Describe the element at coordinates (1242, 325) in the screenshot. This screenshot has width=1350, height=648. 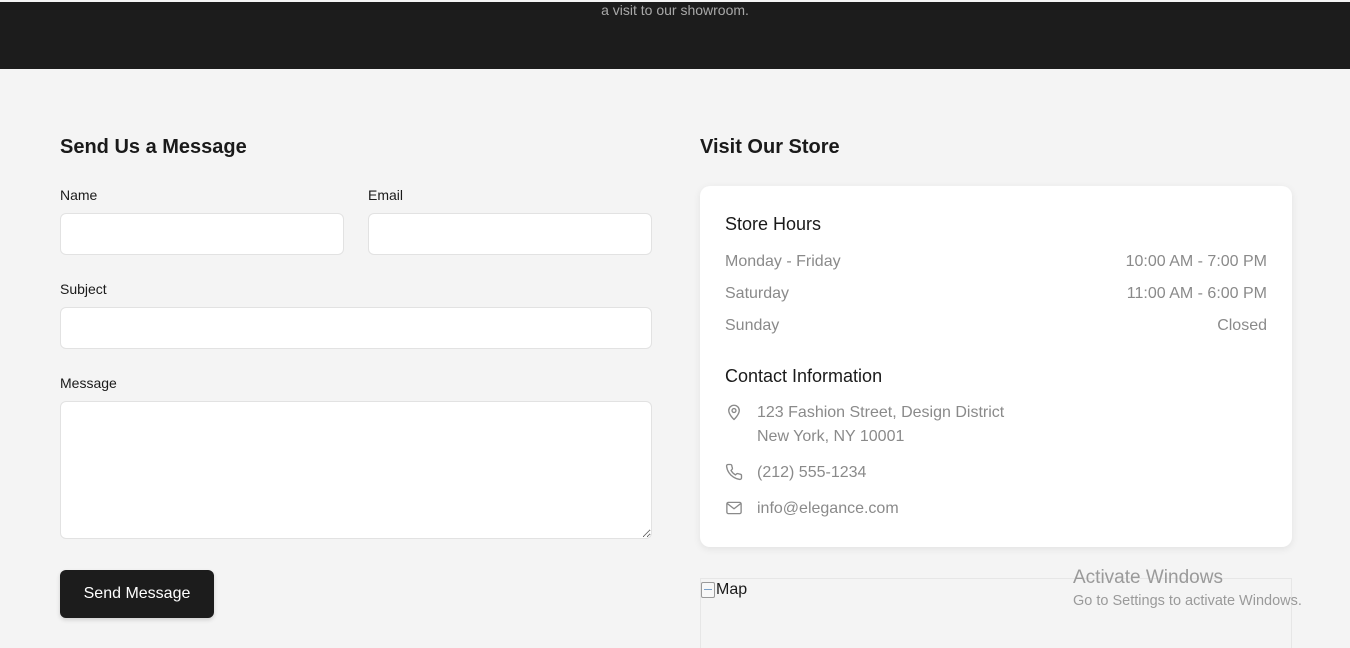
I see `hours-time: Closed` at that location.